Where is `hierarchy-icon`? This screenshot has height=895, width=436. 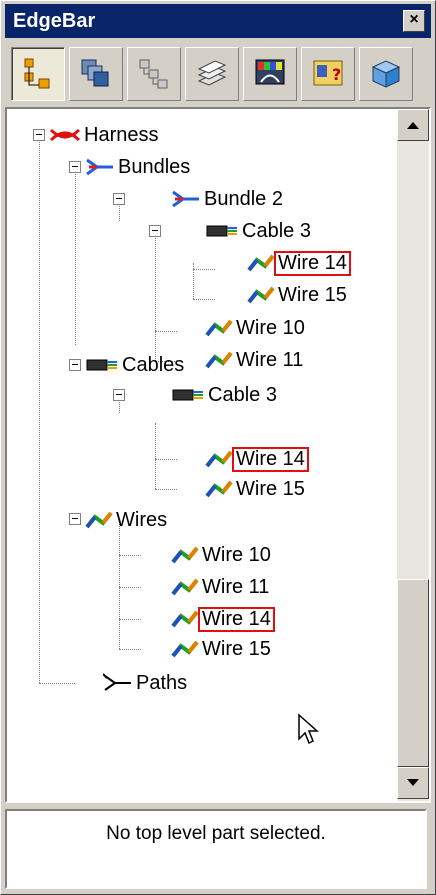 hierarchy-icon is located at coordinates (153, 74).